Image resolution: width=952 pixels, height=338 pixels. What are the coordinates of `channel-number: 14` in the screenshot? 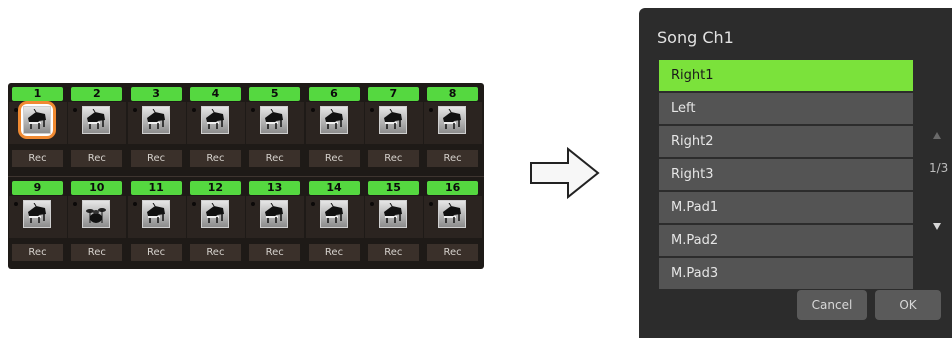 It's located at (334, 188).